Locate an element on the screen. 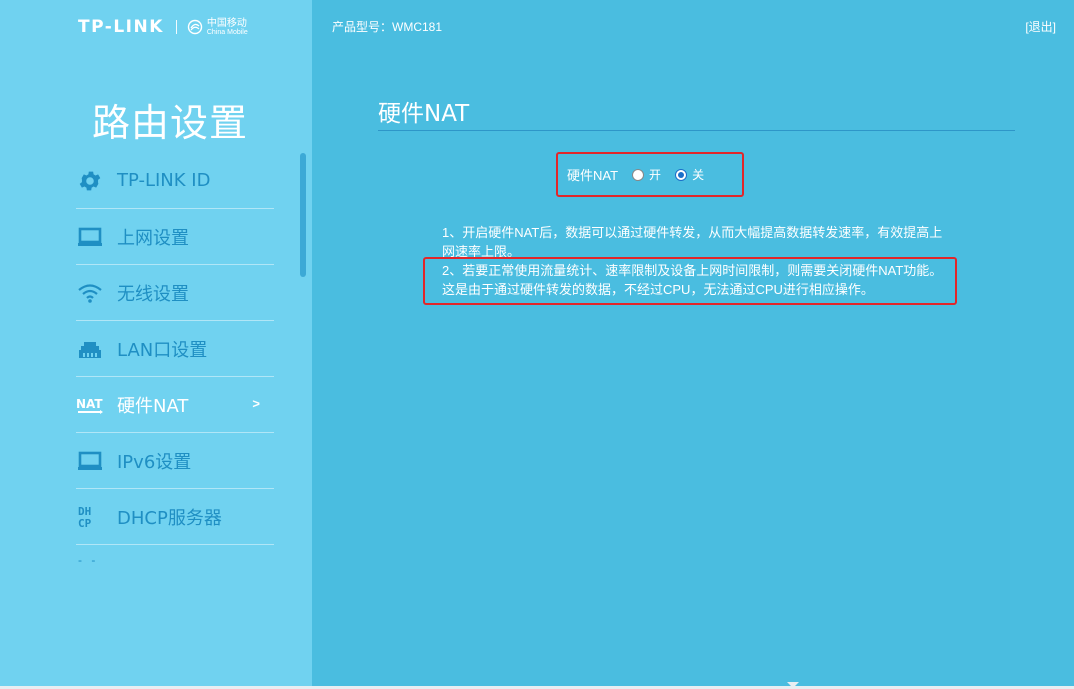 This screenshot has width=1074, height=689. sidebar-item-ipv6: IPv6设置 is located at coordinates (175, 461).